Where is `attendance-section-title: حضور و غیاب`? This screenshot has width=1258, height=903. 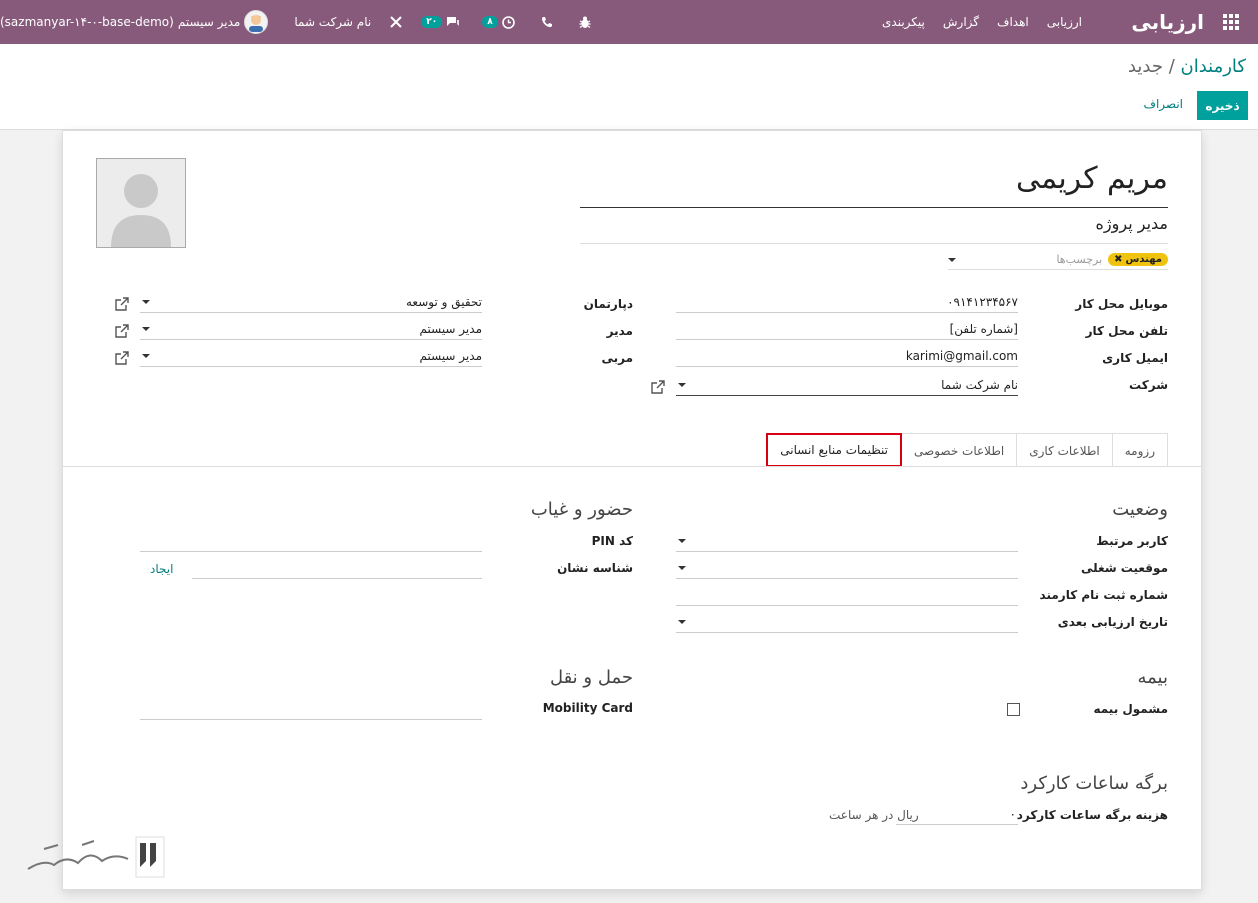 attendance-section-title: حضور و غیاب is located at coordinates (581, 509).